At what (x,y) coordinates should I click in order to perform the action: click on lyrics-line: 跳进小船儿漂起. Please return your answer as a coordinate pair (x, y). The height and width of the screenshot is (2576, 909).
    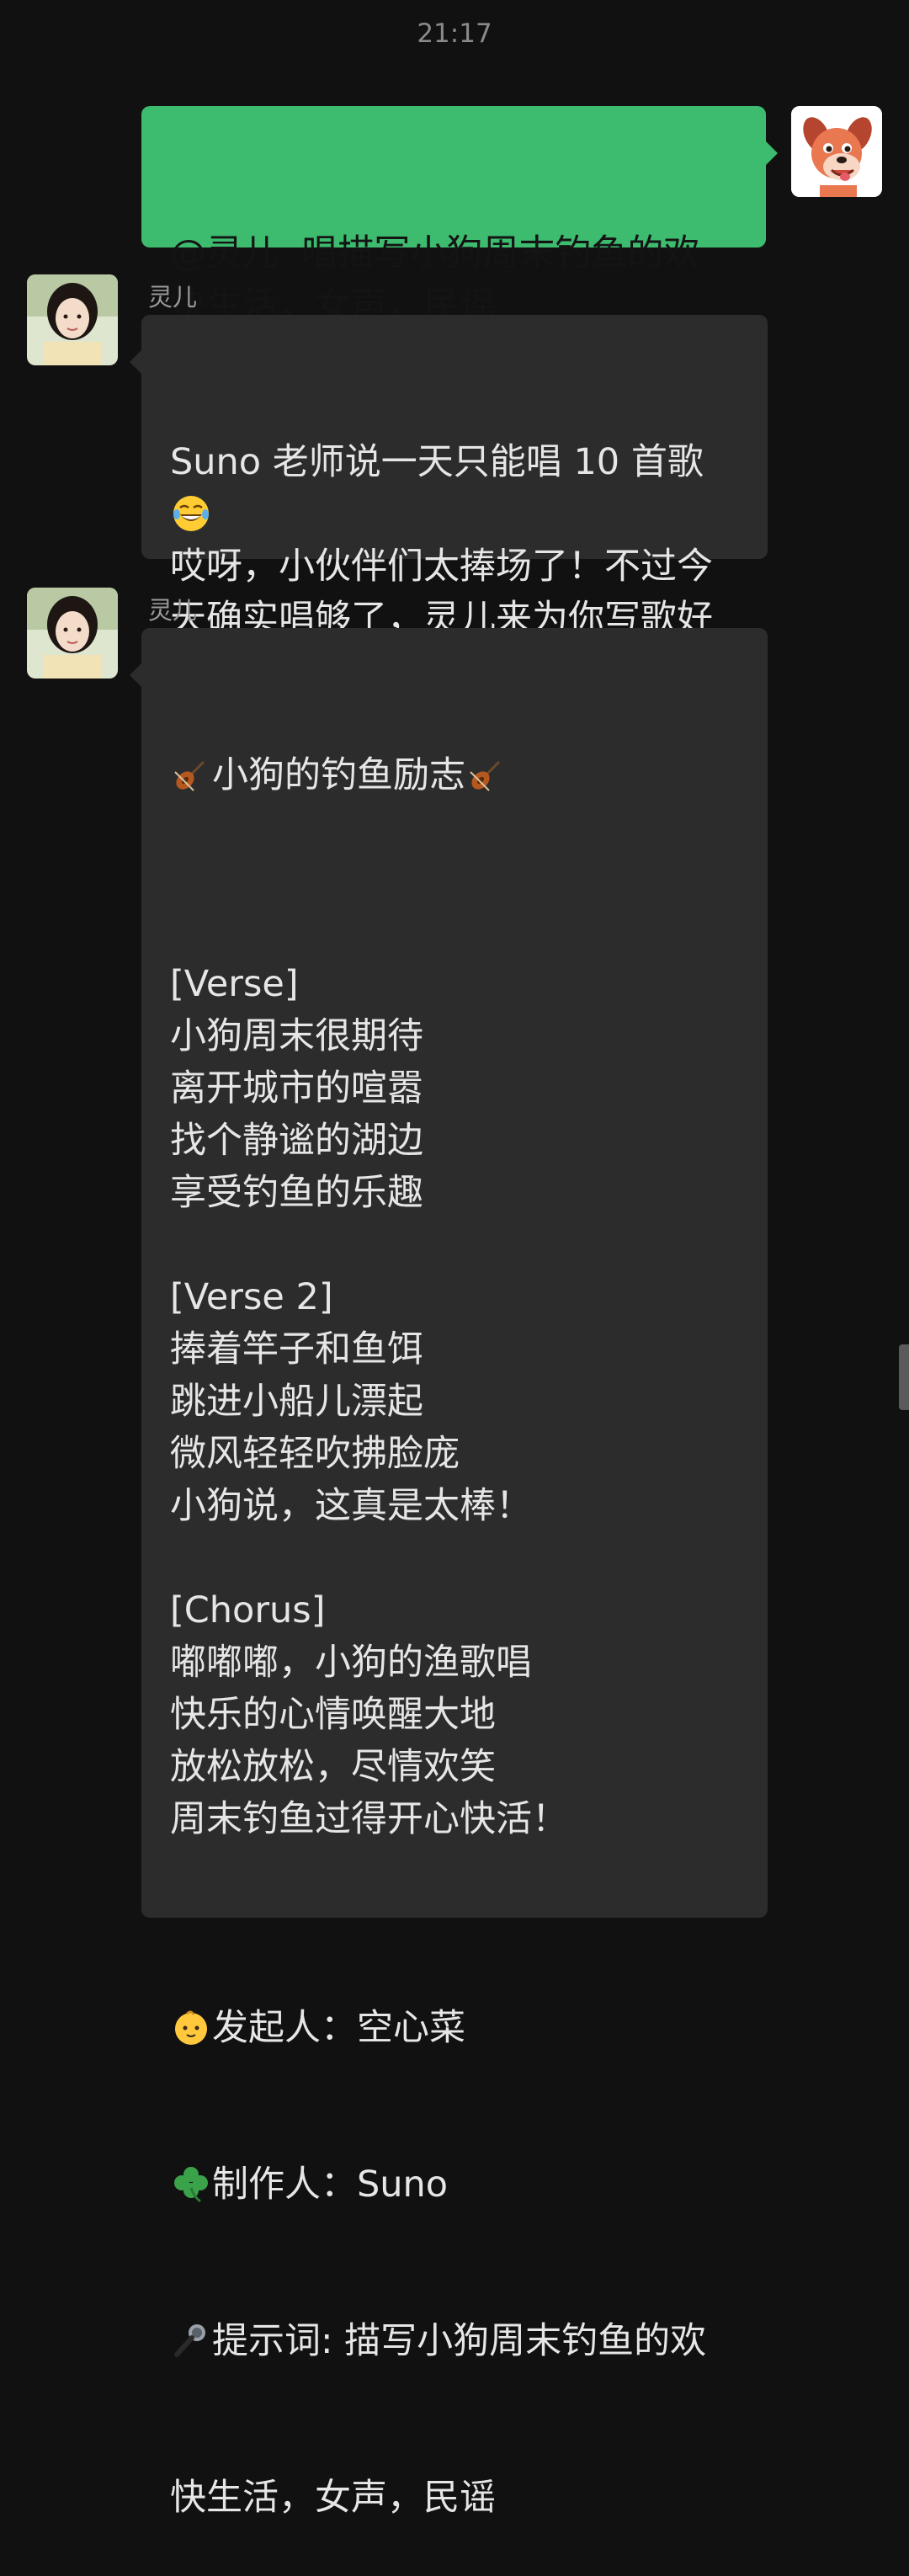
    Looking at the image, I should click on (296, 1402).